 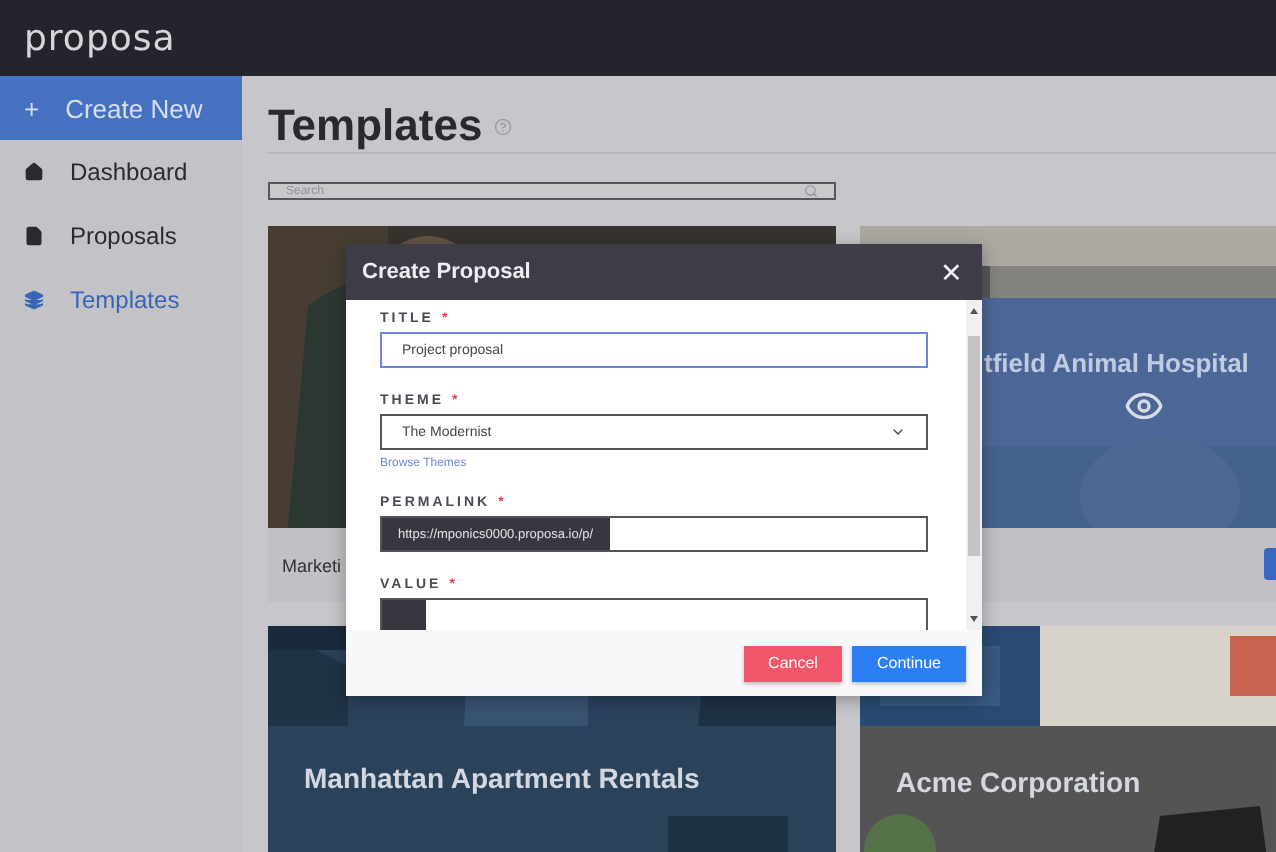 I want to click on layers-icon, so click(x=34, y=300).